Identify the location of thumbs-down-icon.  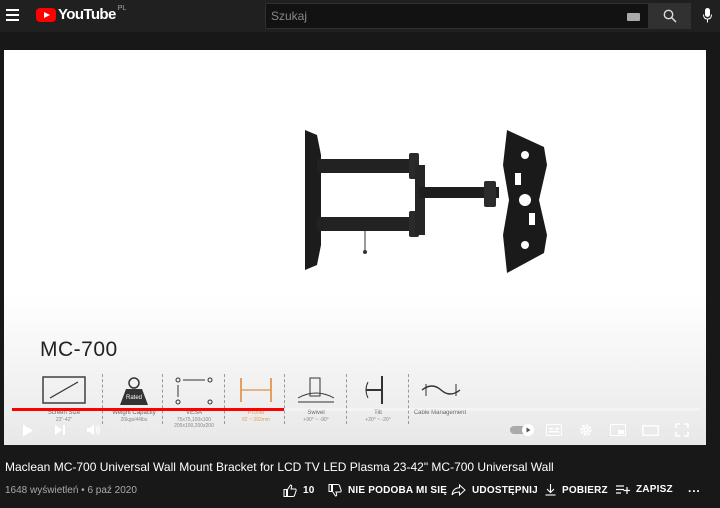
(335, 490).